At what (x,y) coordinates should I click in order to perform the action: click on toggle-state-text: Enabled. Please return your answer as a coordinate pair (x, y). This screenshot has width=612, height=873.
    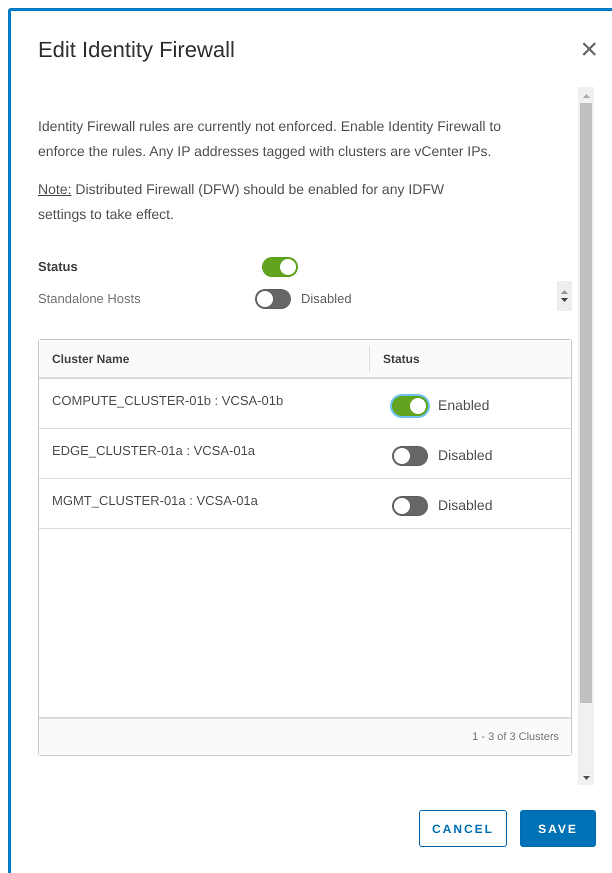
    Looking at the image, I should click on (464, 405).